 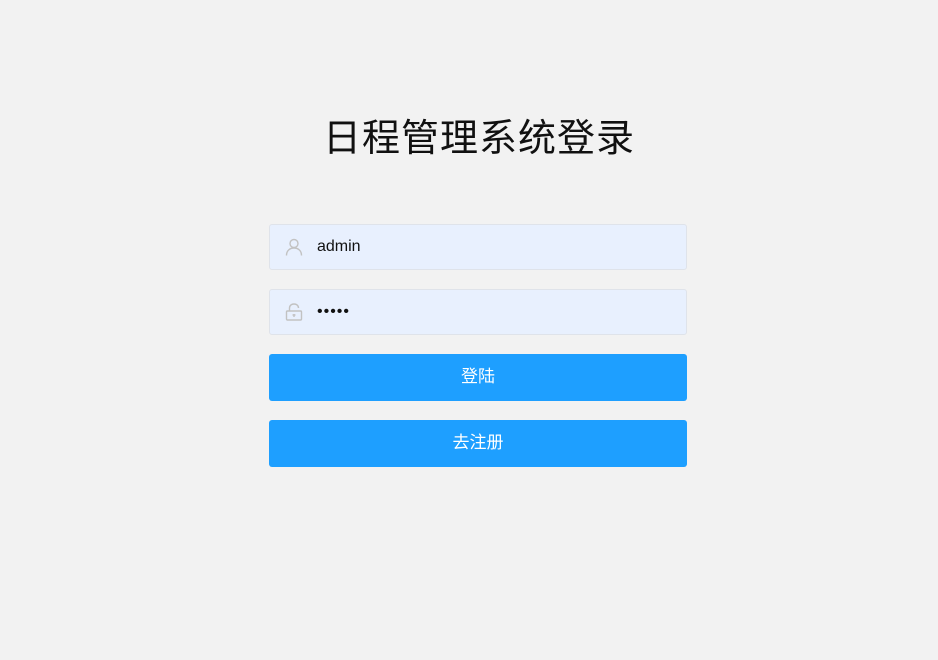 I want to click on password-field, so click(x=478, y=312).